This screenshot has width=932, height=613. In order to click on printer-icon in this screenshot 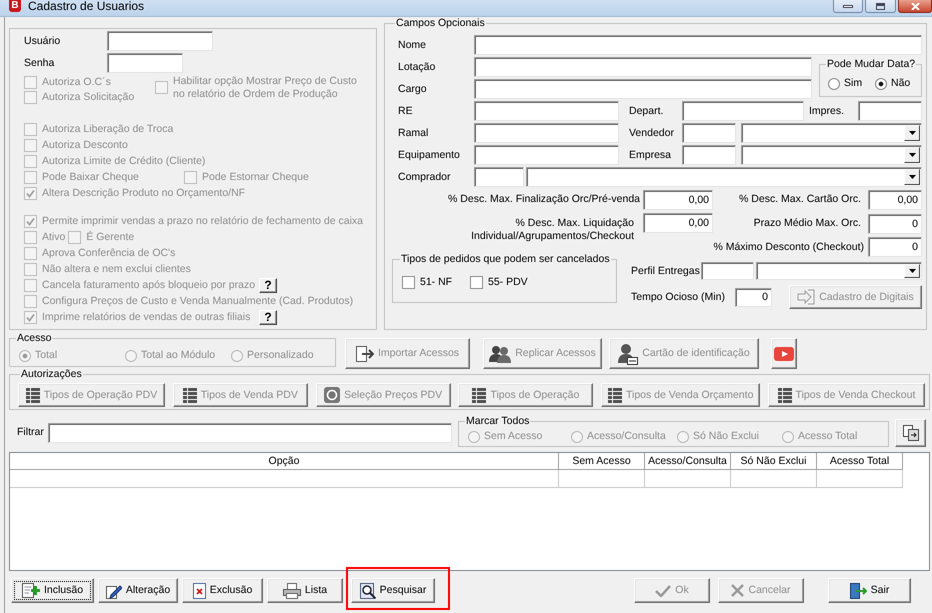, I will do `click(291, 590)`.